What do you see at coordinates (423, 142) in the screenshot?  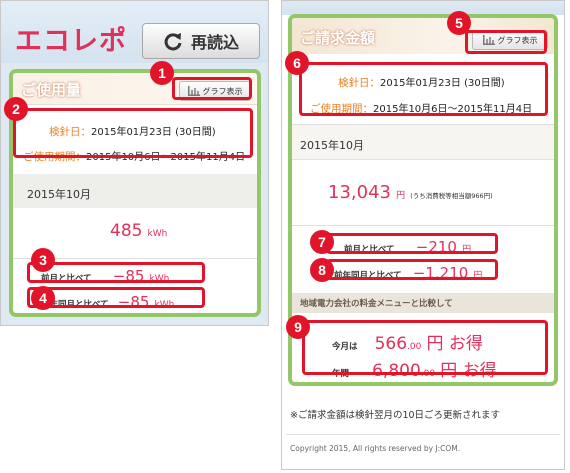 I see `billing-month-band: 2015年10月` at bounding box center [423, 142].